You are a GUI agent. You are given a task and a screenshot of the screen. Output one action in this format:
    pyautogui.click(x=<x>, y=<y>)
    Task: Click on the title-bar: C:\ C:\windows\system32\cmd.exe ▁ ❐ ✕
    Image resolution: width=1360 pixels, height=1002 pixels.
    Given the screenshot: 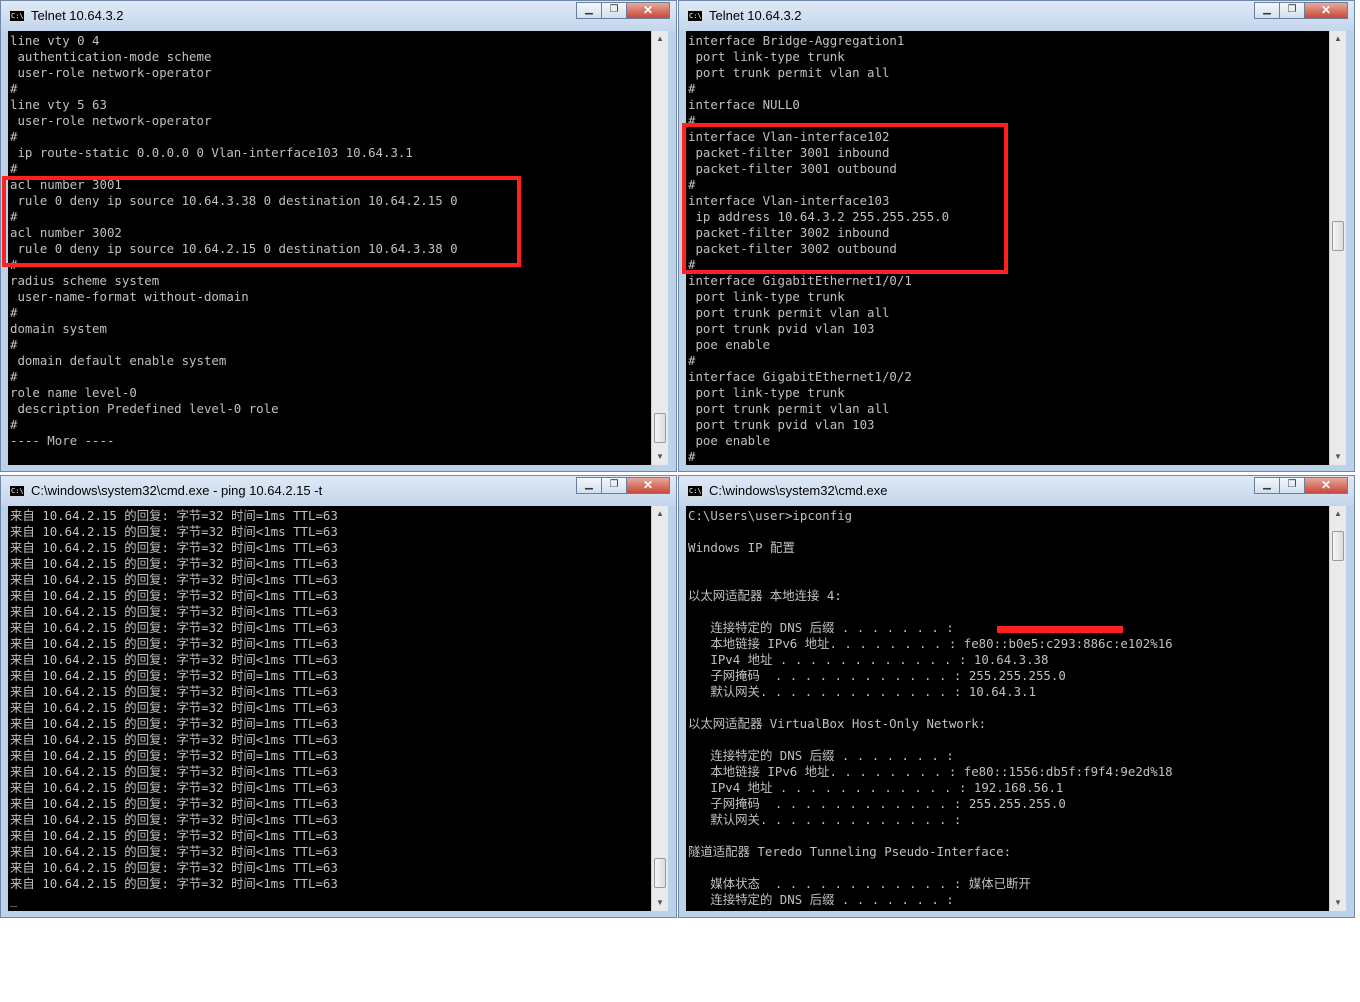 What is the action you would take?
    pyautogui.click(x=1016, y=491)
    